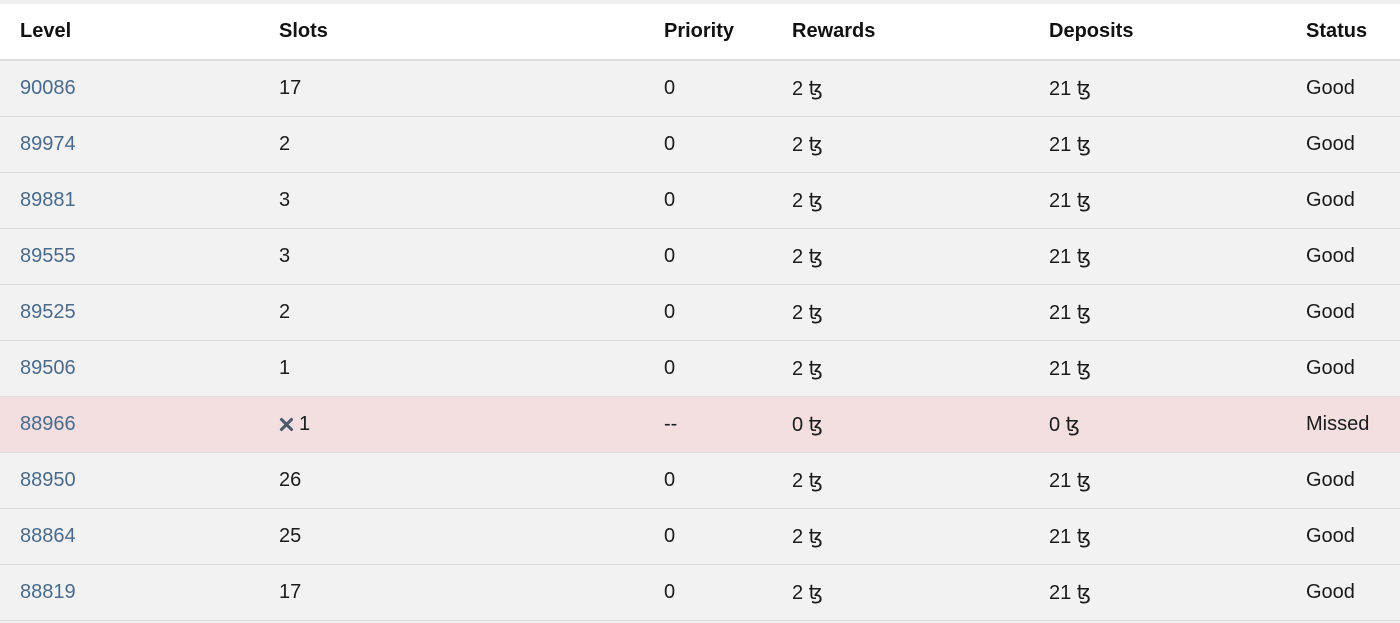  I want to click on priority-cell: --, so click(671, 423).